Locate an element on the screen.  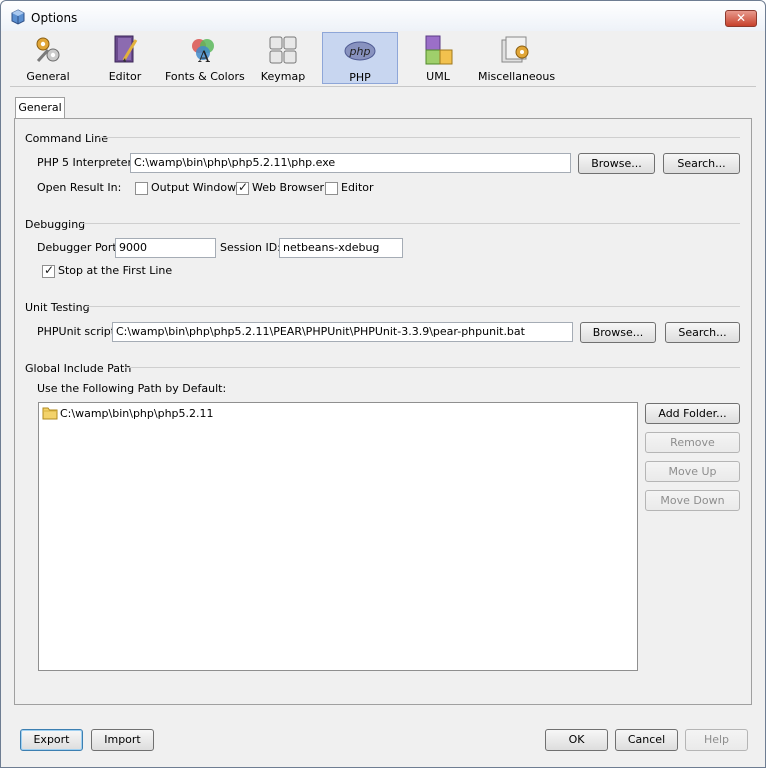
fonts-colors-icon: A is located at coordinates (203, 52).